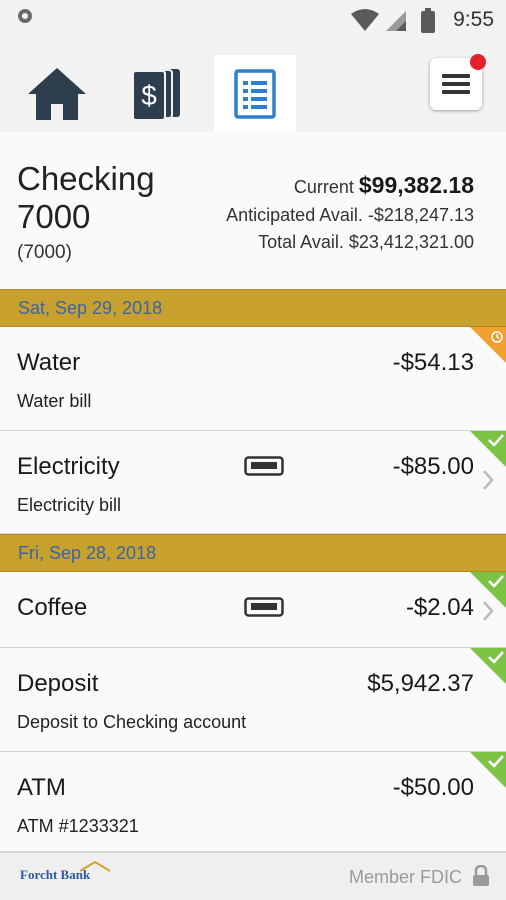 This screenshot has height=900, width=506. What do you see at coordinates (58, 683) in the screenshot?
I see `transaction-name: Deposit` at bounding box center [58, 683].